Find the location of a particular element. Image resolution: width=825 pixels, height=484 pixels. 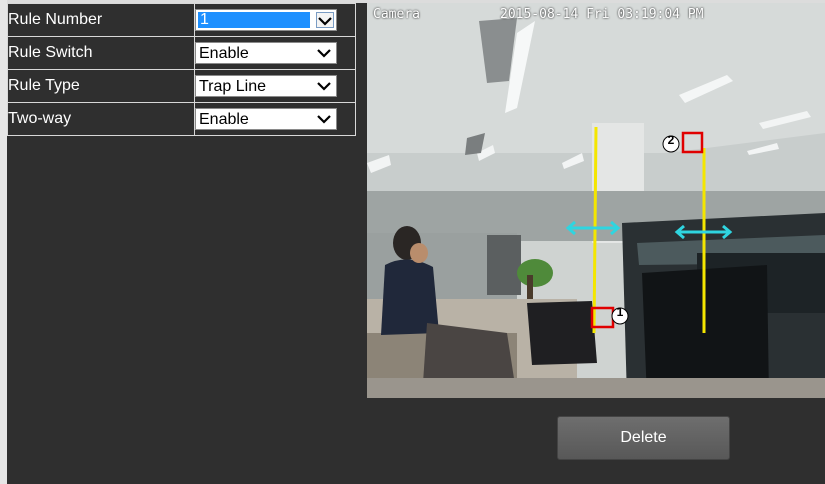

two-way-value: Enable is located at coordinates (224, 119).